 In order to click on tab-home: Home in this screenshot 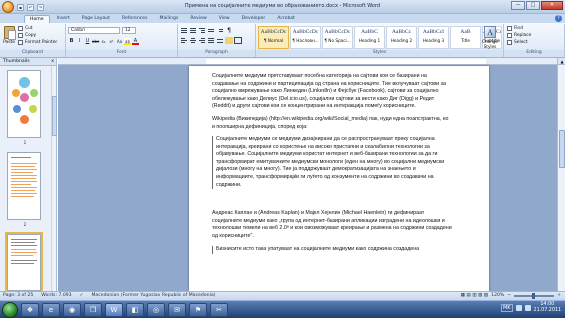, I will do `click(37, 19)`.